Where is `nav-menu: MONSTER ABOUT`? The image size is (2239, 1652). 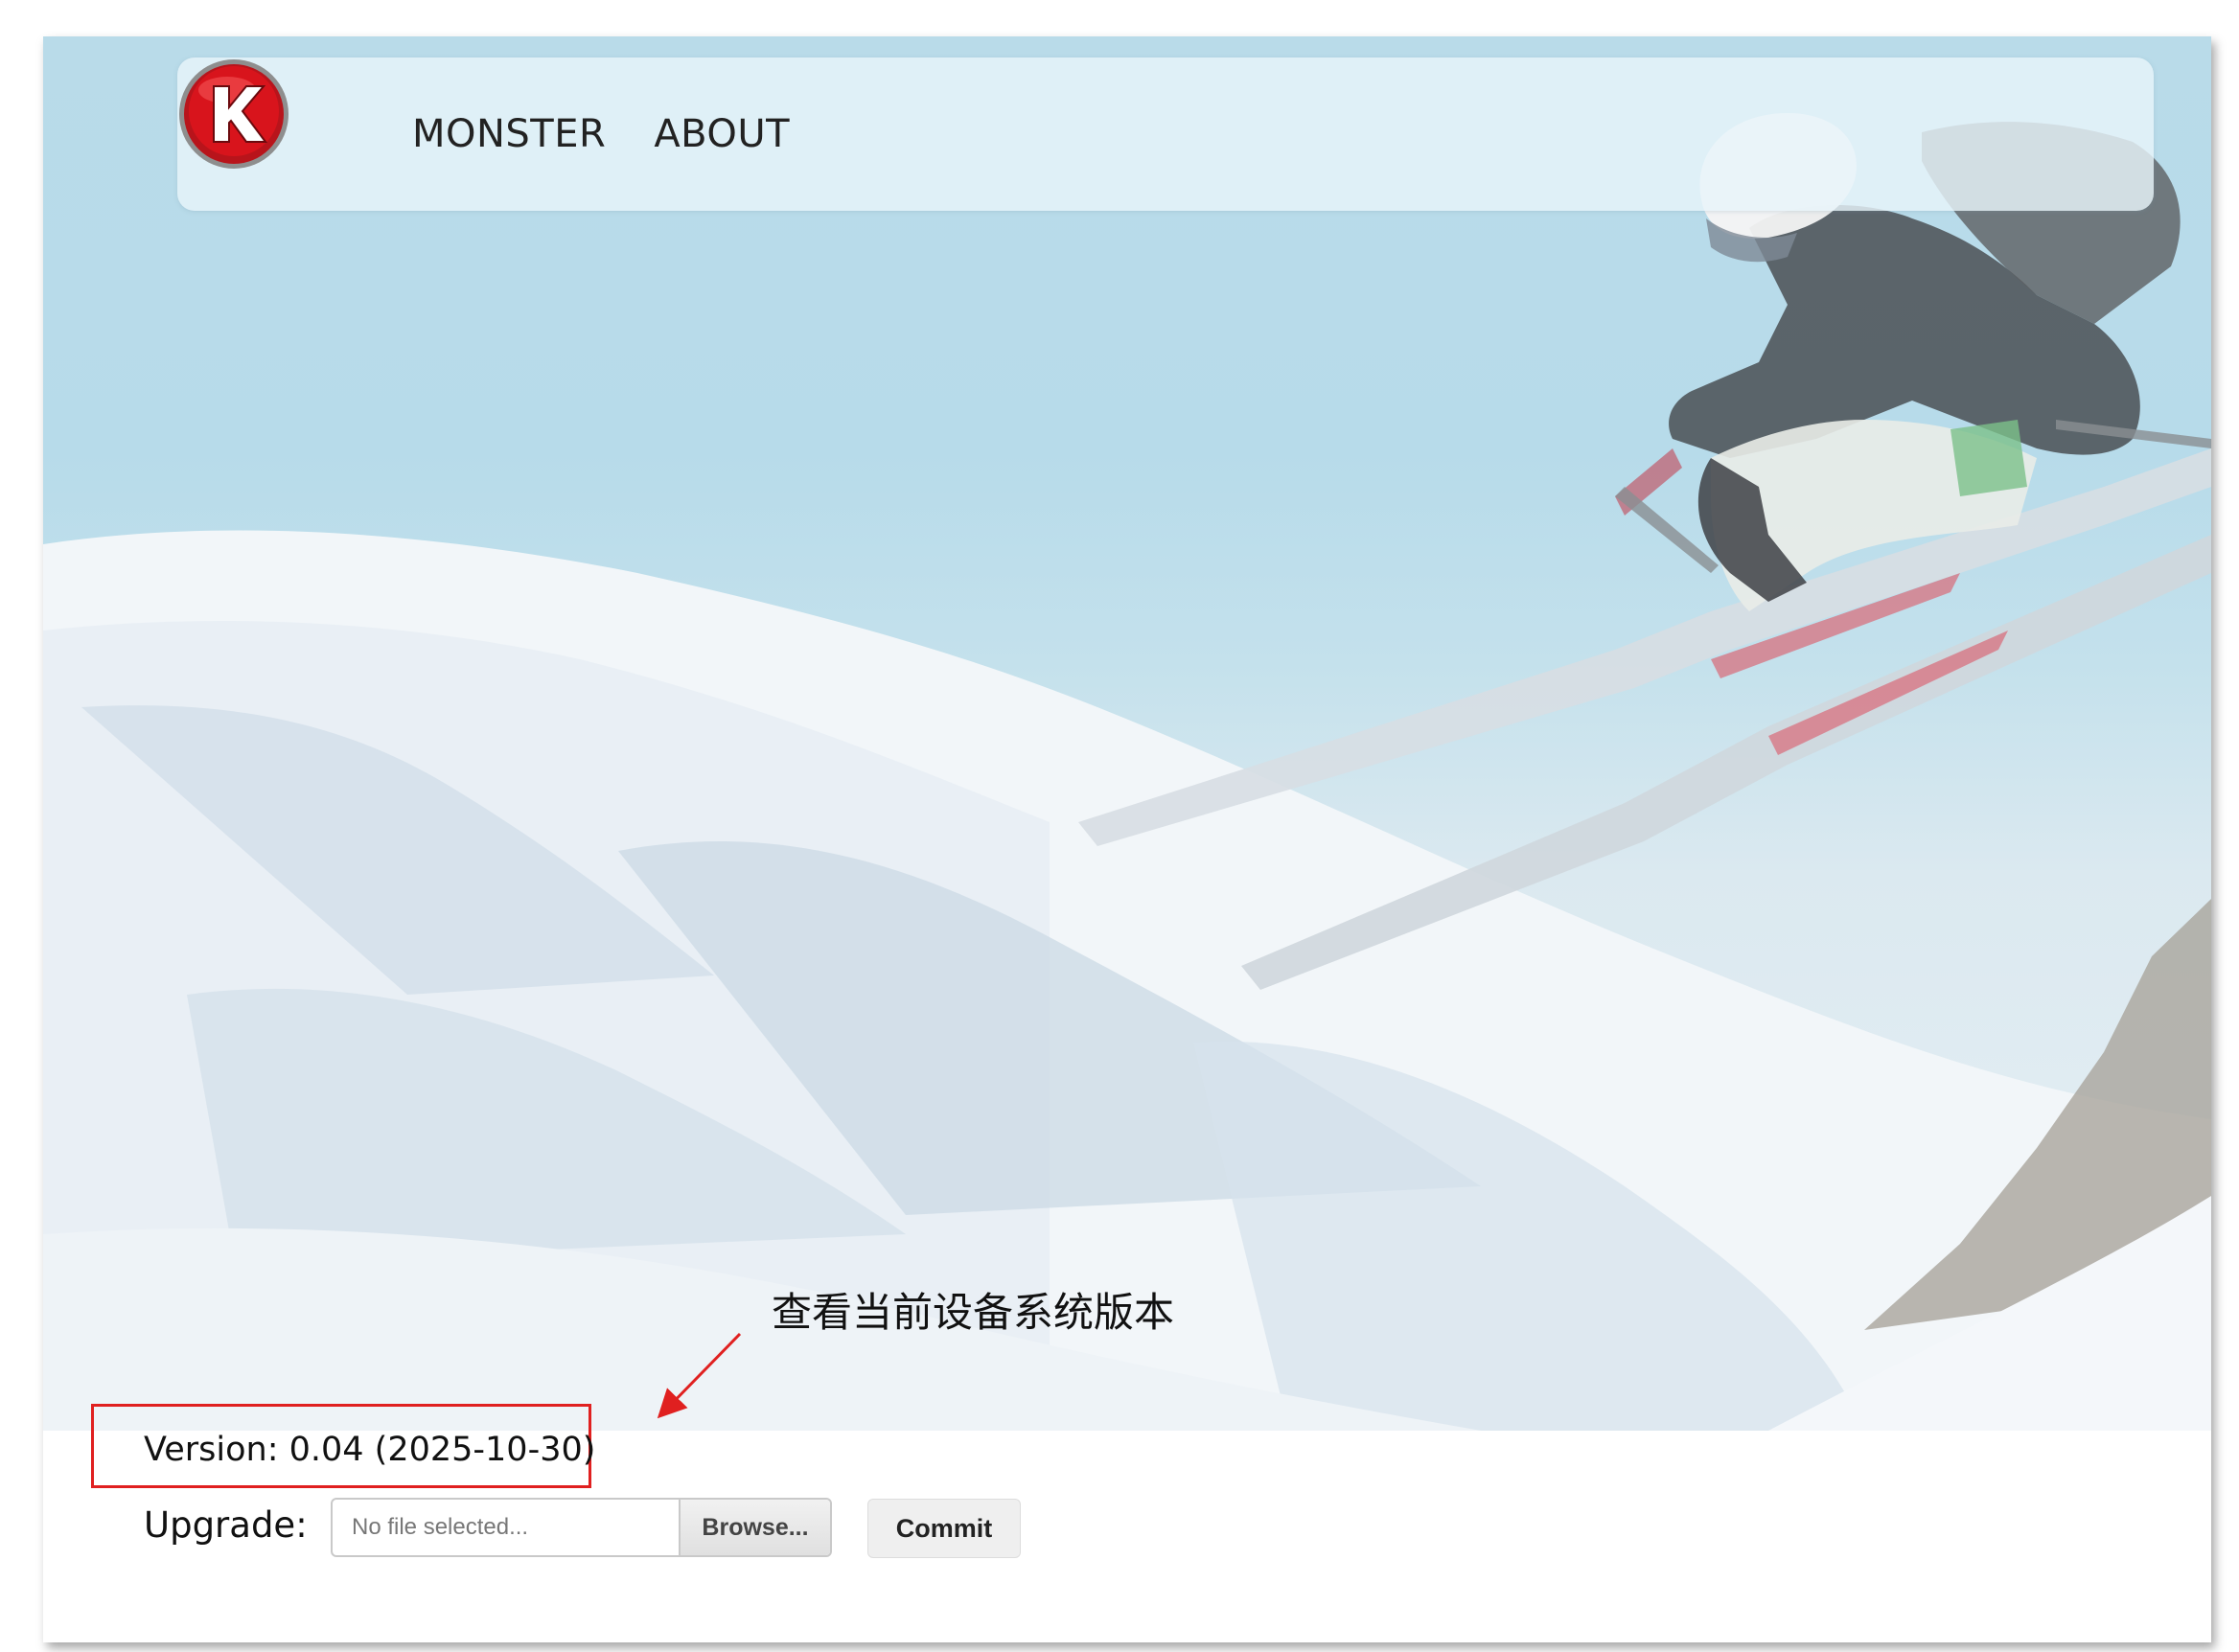 nav-menu: MONSTER ABOUT is located at coordinates (601, 134).